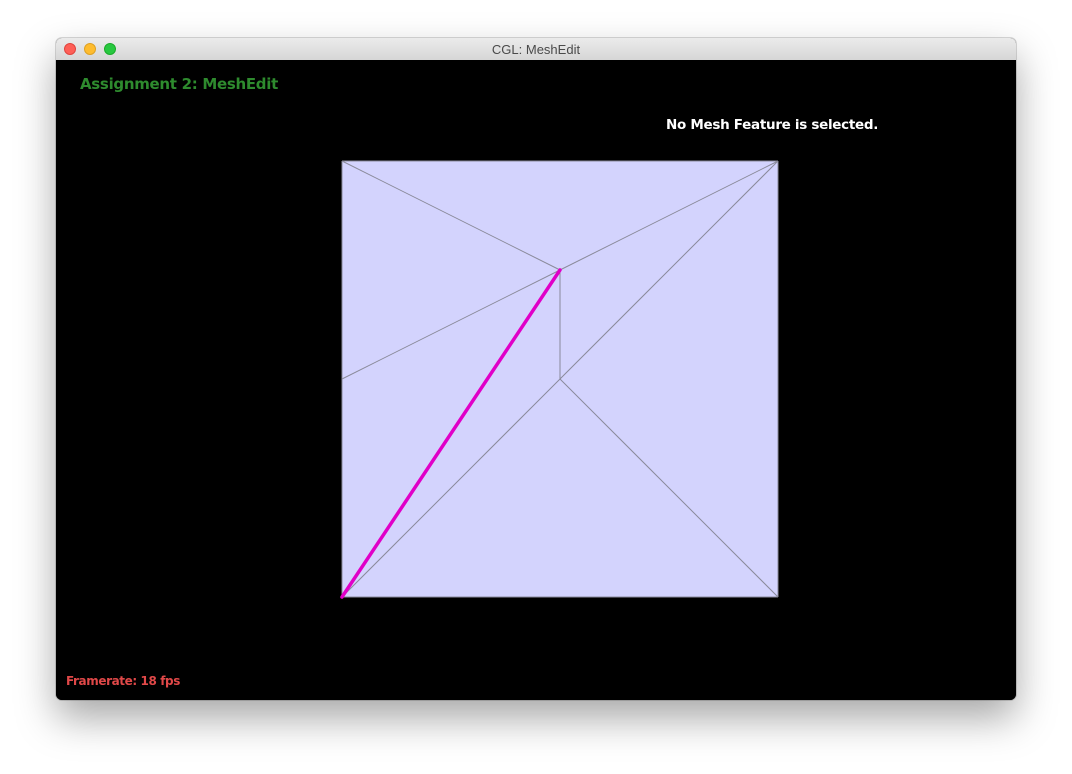 The image size is (1072, 774). Describe the element at coordinates (179, 84) in the screenshot. I see `app-title: Assignment 2: MeshEdit` at that location.